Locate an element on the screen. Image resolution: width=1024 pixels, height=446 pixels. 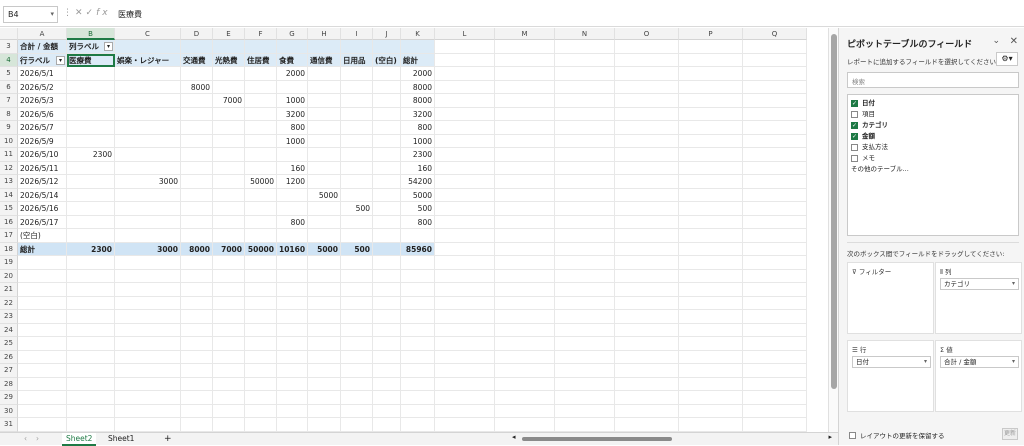
row-header-31: 31 is located at coordinates (9, 425).